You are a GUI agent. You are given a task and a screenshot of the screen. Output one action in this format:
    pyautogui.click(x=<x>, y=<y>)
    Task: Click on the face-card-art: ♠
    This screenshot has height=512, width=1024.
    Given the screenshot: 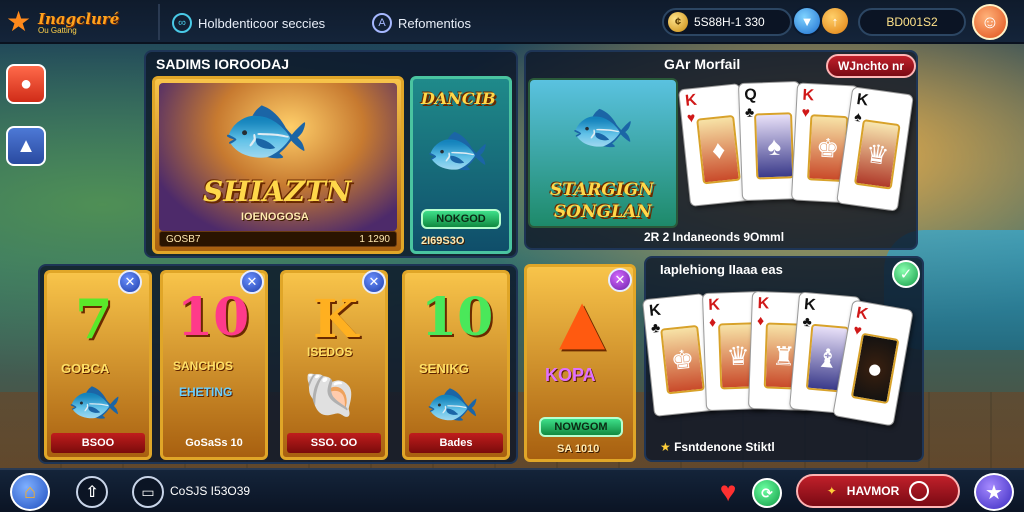 What is the action you would take?
    pyautogui.click(x=774, y=146)
    